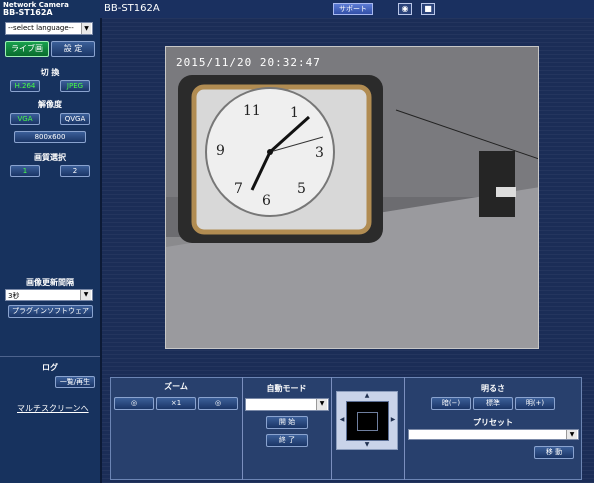 This screenshot has width=594, height=483. I want to click on preset-title: プリセット, so click(493, 422).